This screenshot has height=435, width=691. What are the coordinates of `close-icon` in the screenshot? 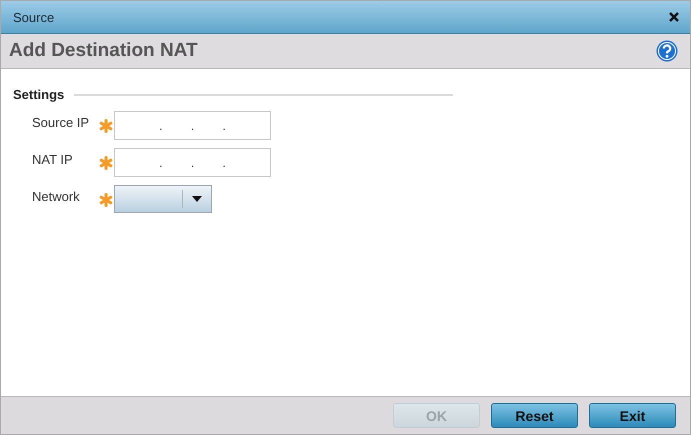 It's located at (674, 17).